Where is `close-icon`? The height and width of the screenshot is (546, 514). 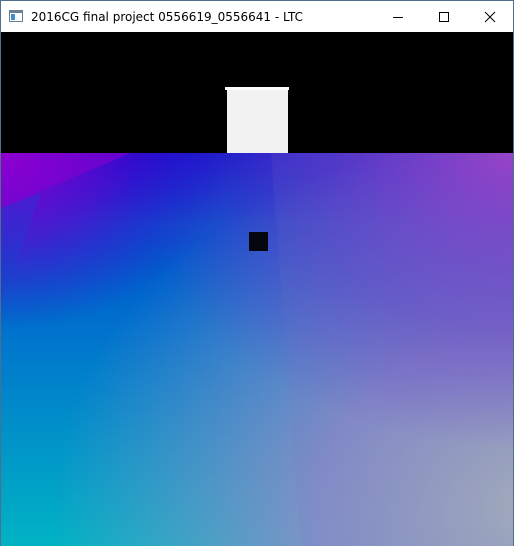
close-icon is located at coordinates (490, 16).